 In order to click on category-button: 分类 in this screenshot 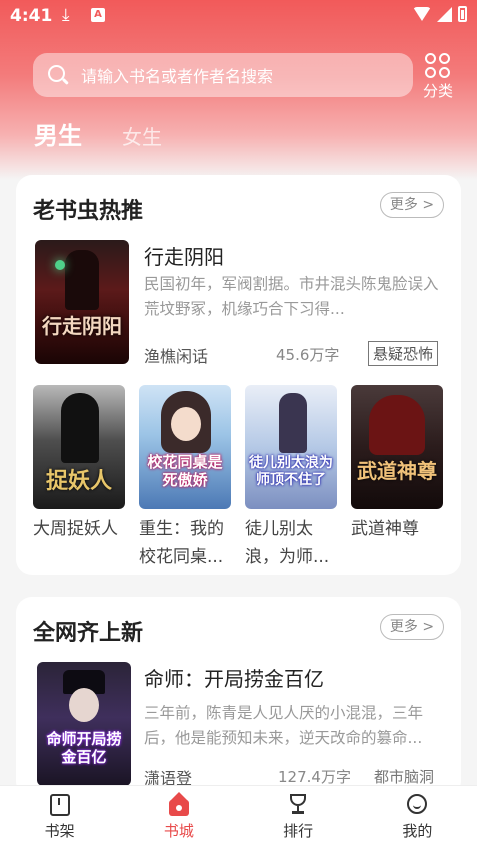, I will do `click(438, 77)`.